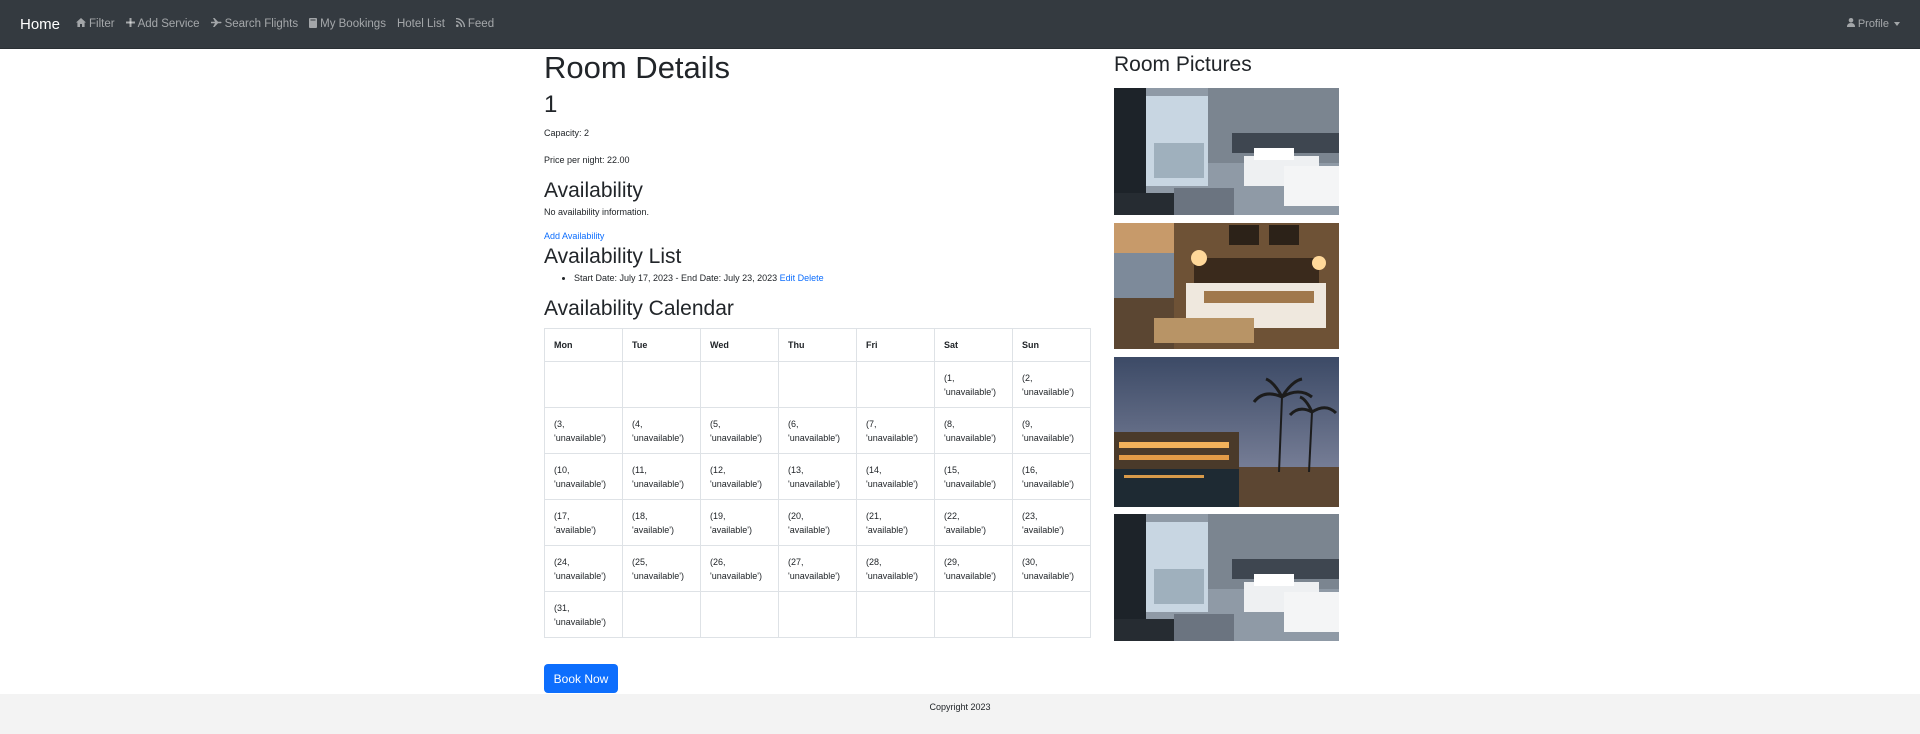  Describe the element at coordinates (1850, 24) in the screenshot. I see `user-icon` at that location.